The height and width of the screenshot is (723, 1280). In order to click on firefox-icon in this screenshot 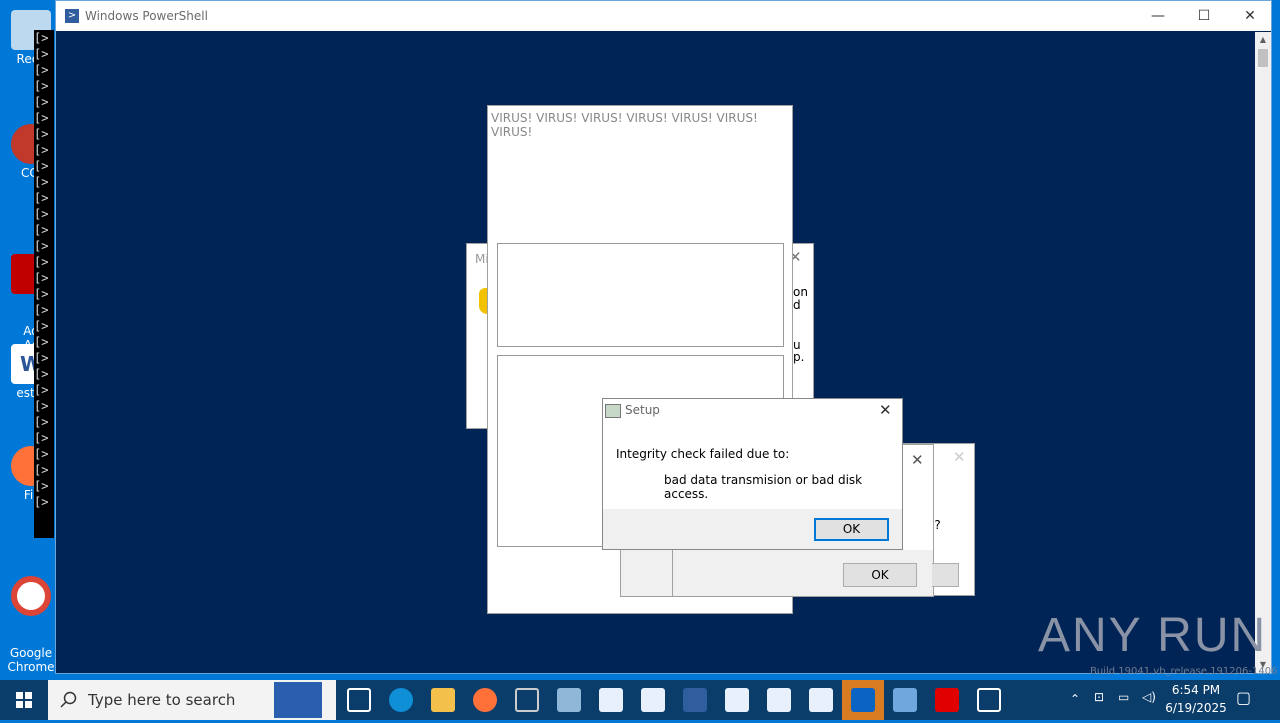, I will do `click(485, 700)`.